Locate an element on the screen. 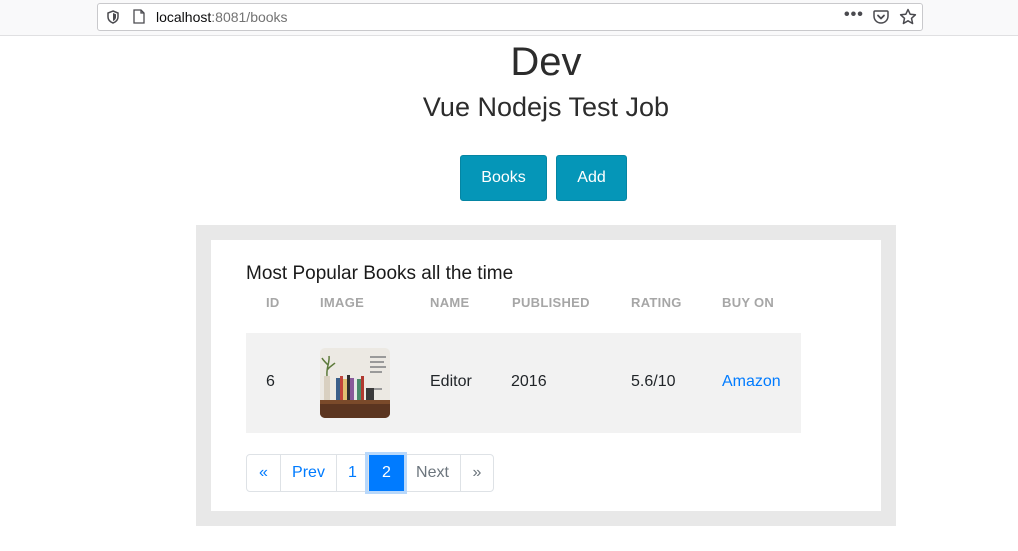 This screenshot has width=1018, height=551. site-subtitle: Vue Nodejs Test Job is located at coordinates (546, 107).